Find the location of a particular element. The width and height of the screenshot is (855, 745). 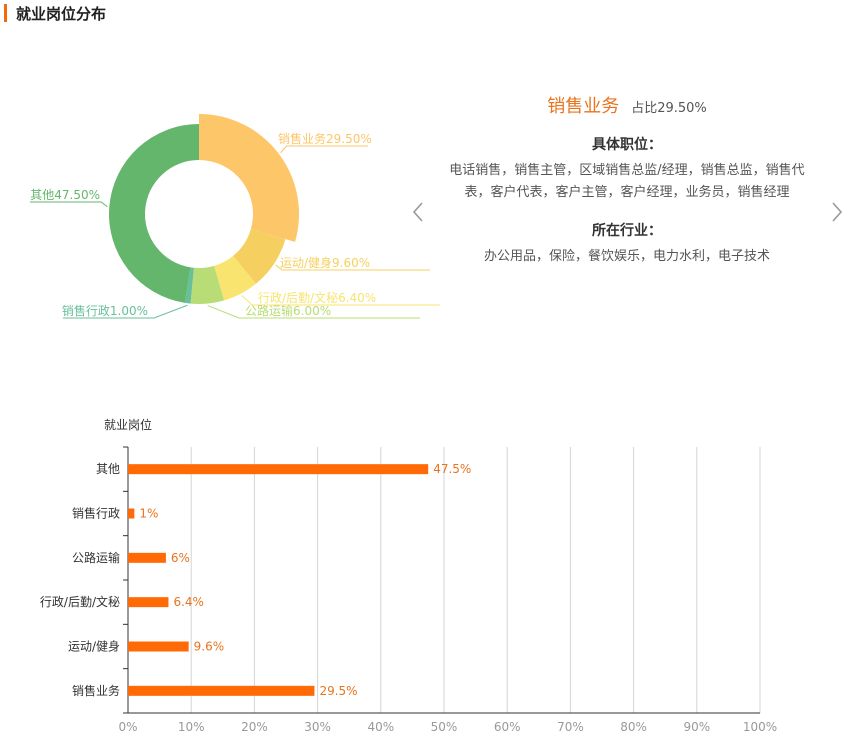

industries-list: 办公用品，保险，餐饮娱乐，电力水利，电子技术 is located at coordinates (626, 256).